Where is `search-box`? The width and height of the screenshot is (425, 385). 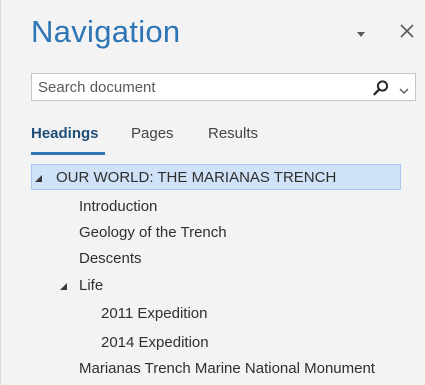
search-box is located at coordinates (223, 87).